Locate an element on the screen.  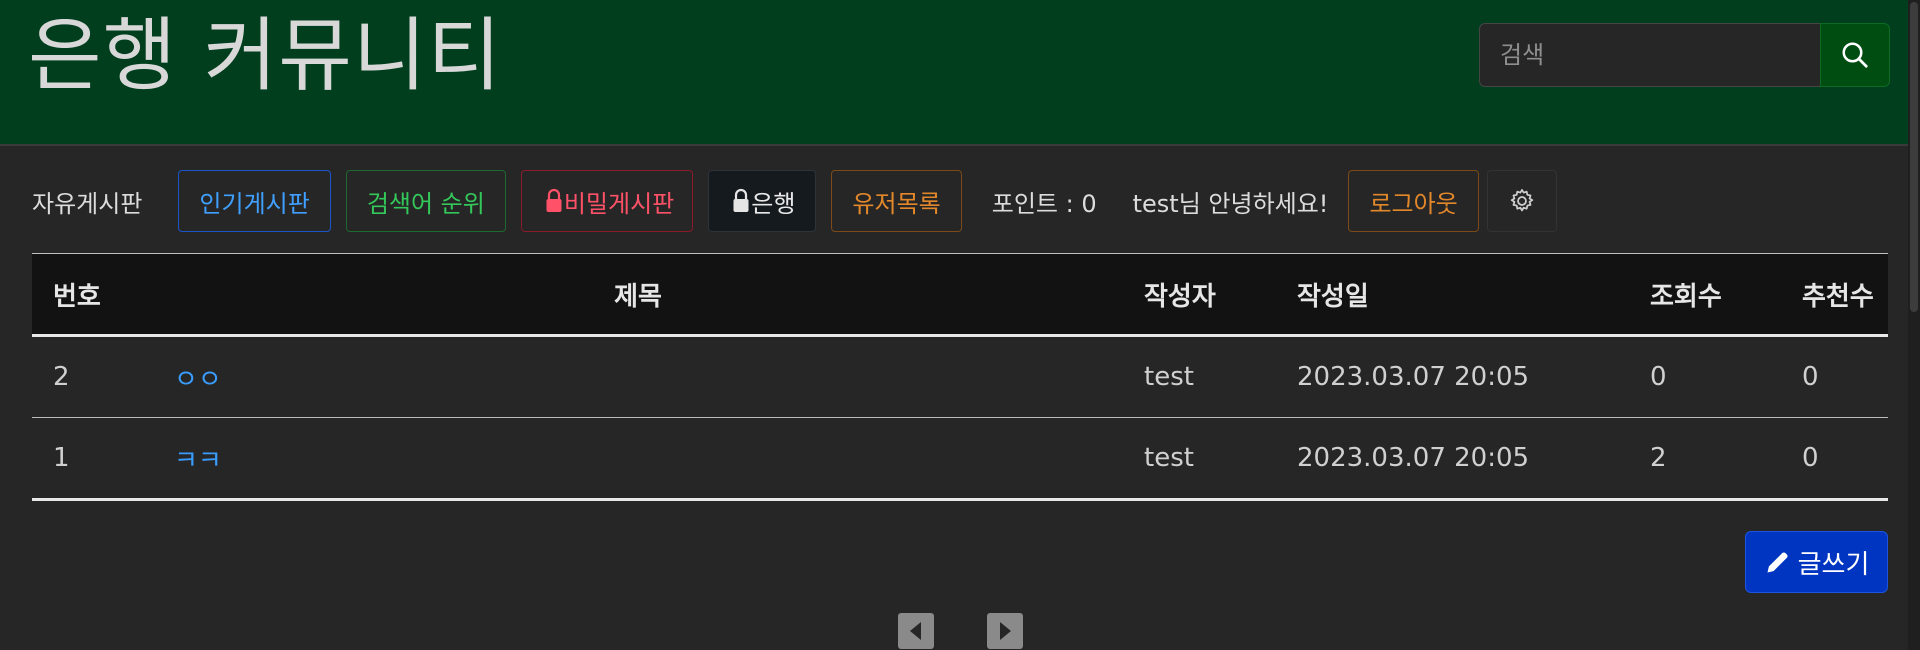
search-button is located at coordinates (1855, 55).